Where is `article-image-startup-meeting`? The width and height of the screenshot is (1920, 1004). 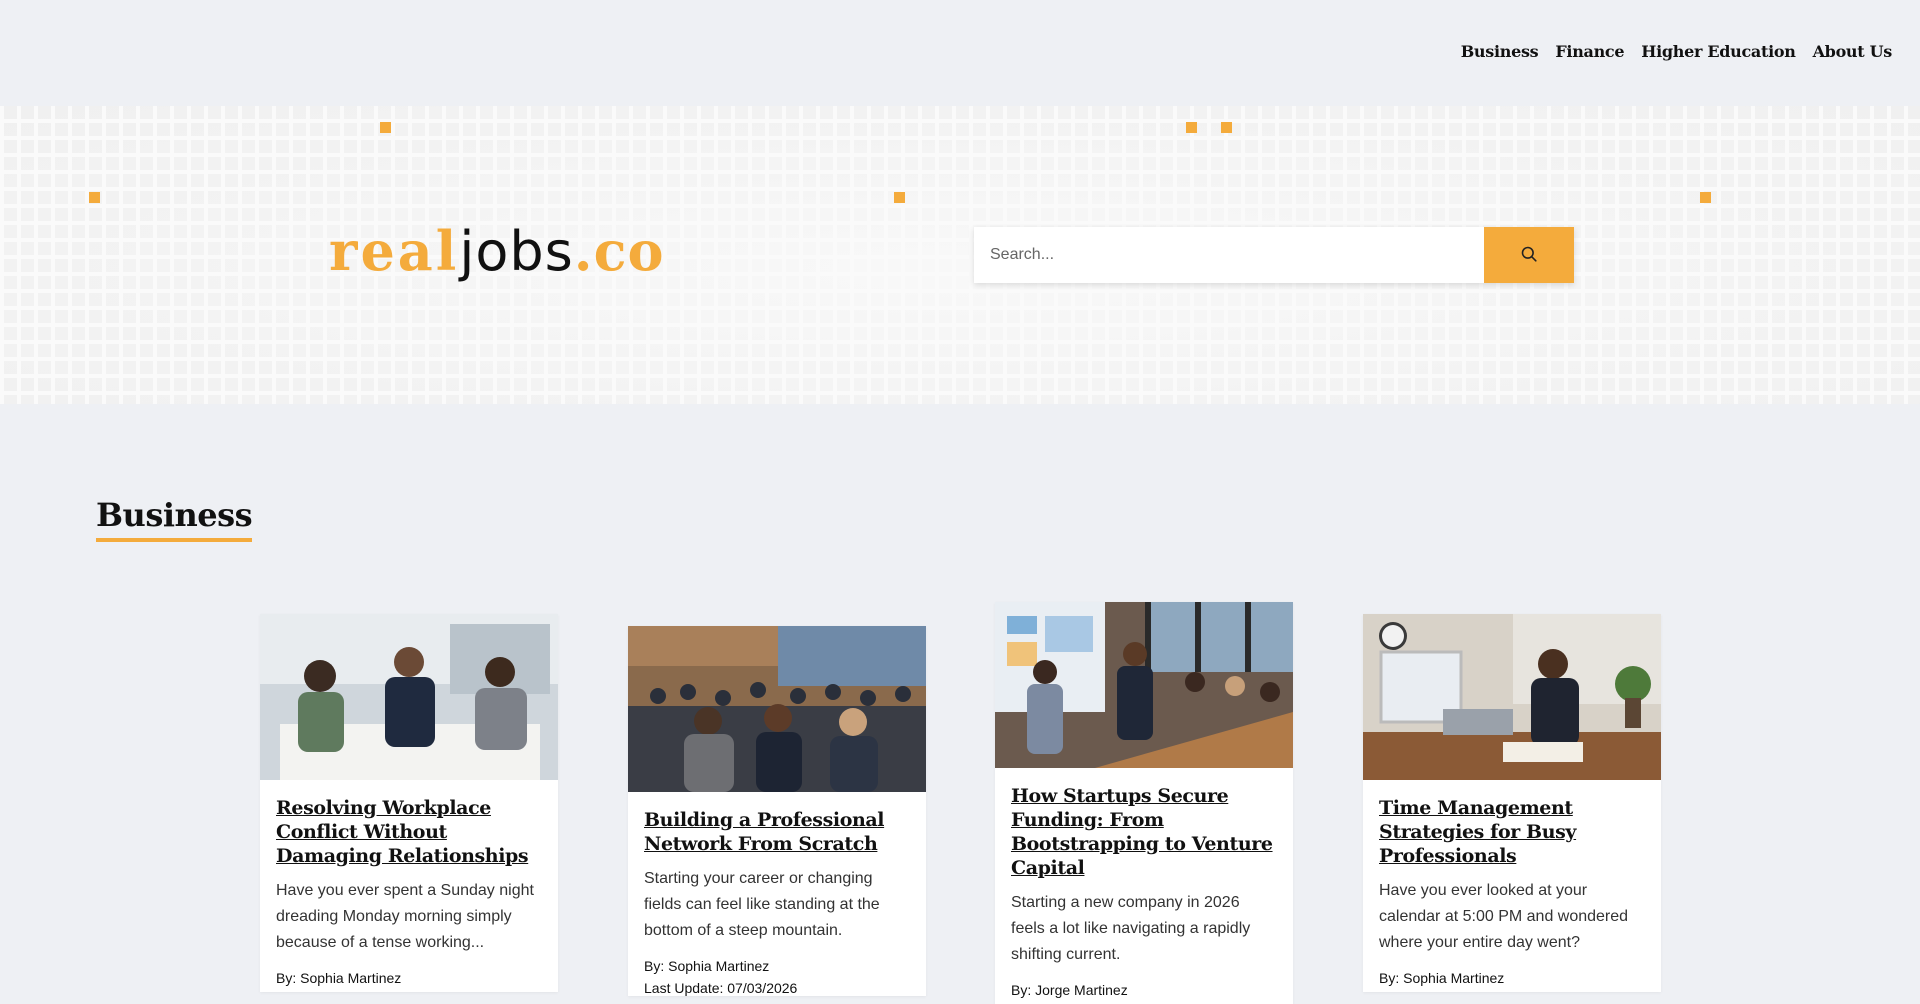
article-image-startup-meeting is located at coordinates (1144, 685).